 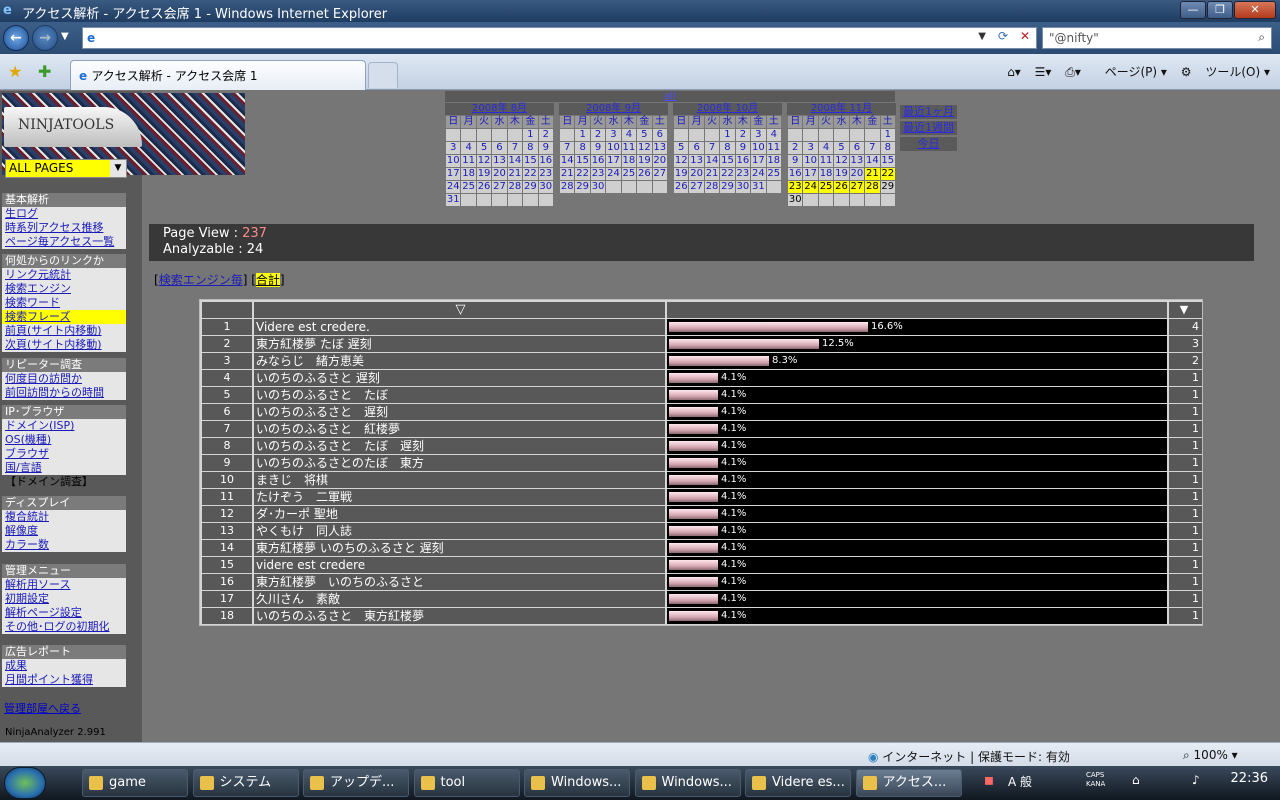 What do you see at coordinates (64, 627) in the screenshot?
I see `sidebar-item: その他･ログの初期化` at bounding box center [64, 627].